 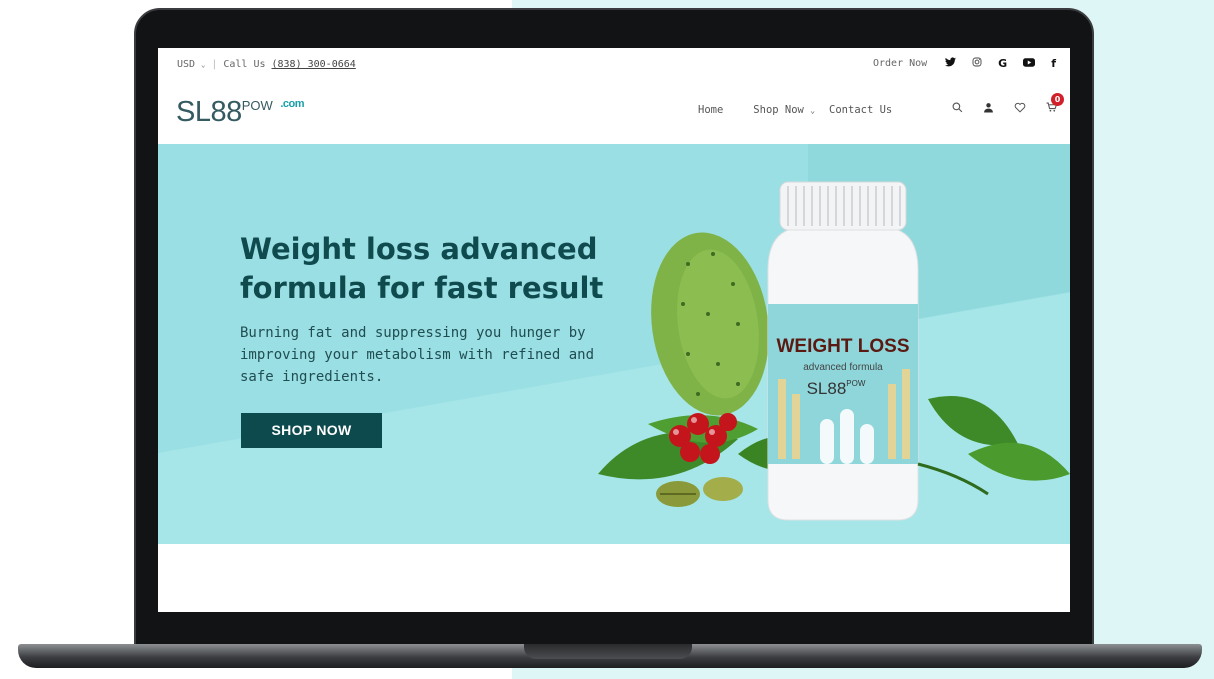 I want to click on bottle-label-title: WEIGHT LOSS, so click(x=843, y=346).